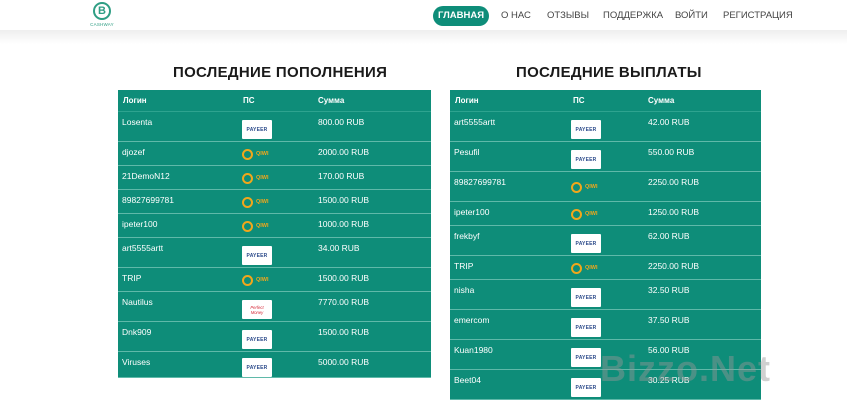 The height and width of the screenshot is (415, 847). I want to click on table-row: Pesufil PAYEER 550.00 RUB, so click(605, 157).